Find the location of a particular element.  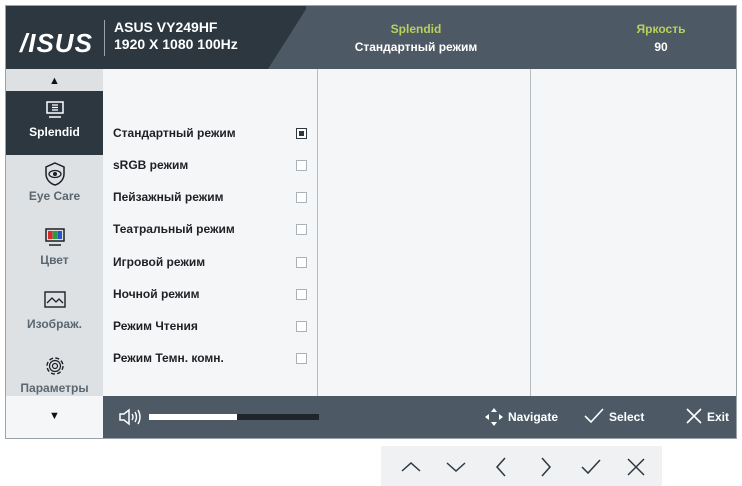

footer-bar: Navigate Select Exit is located at coordinates (419, 417).